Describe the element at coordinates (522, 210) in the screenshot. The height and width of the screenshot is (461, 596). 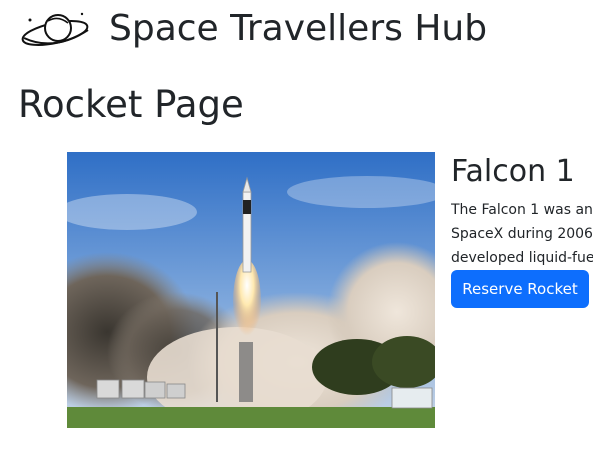
I see `rocket-description-line: The Falcon 1 was an` at that location.